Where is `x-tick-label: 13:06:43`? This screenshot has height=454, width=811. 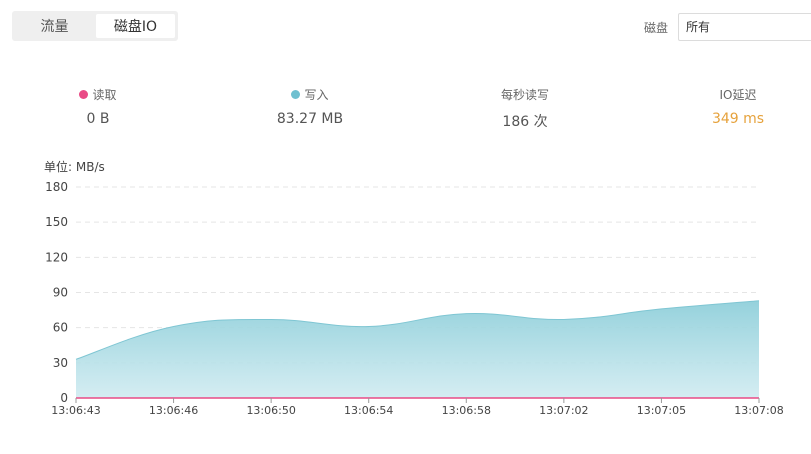
x-tick-label: 13:06:43 is located at coordinates (75, 410).